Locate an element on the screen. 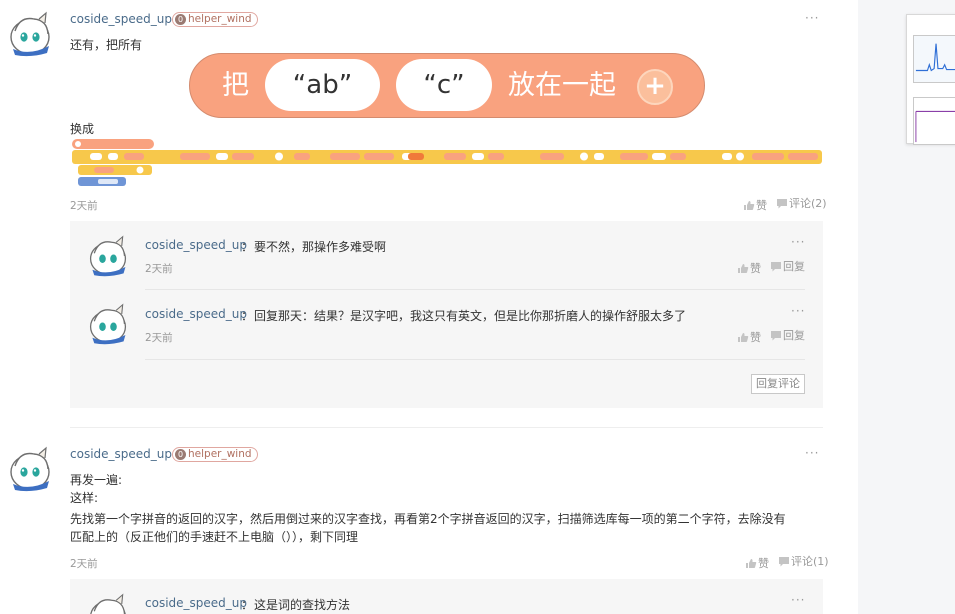 This screenshot has height=614, width=955. post-text-line: 还有，把所有 is located at coordinates (106, 45).